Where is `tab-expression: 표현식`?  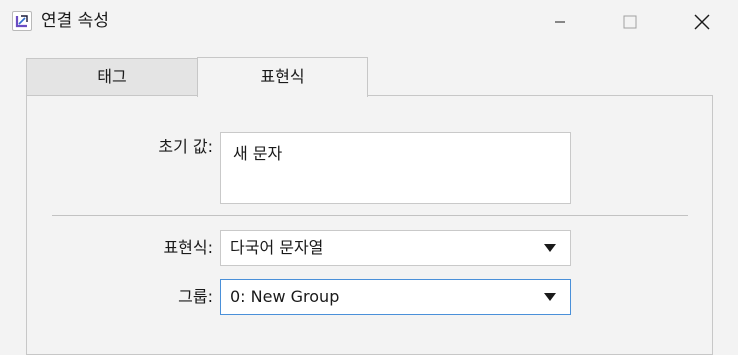
tab-expression: 표현식 is located at coordinates (282, 77).